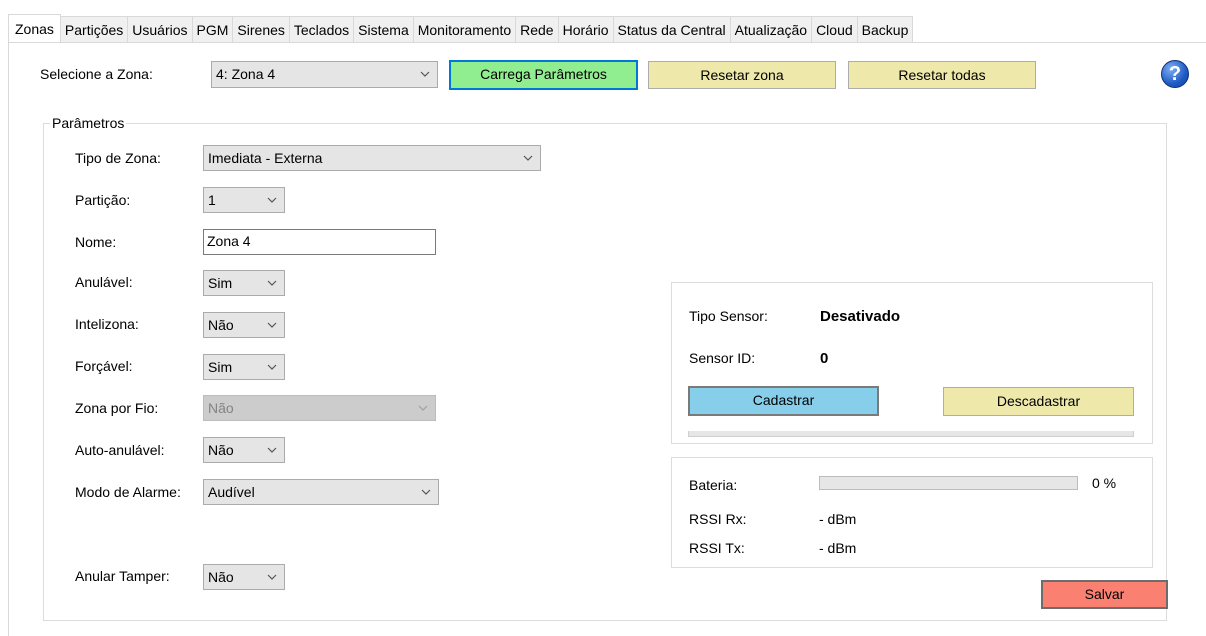 The width and height of the screenshot is (1206, 636). I want to click on register-sensor-button: Cadastrar, so click(783, 401).